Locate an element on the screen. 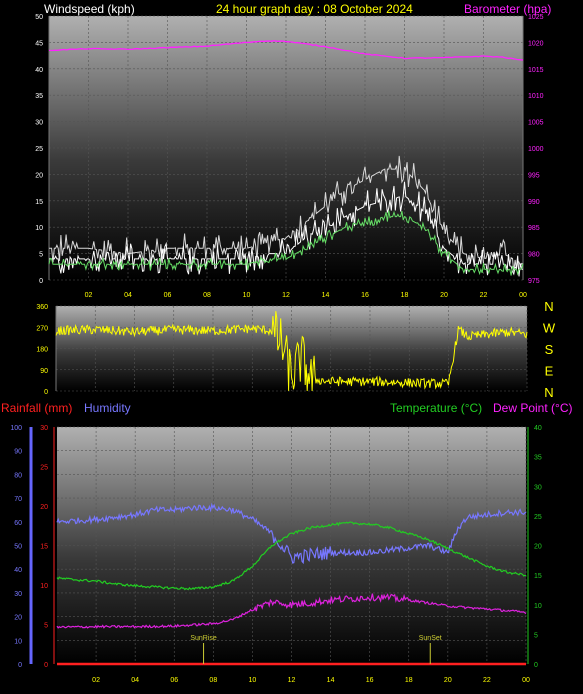 The image size is (583, 694). humidity-tick-label: 50 is located at coordinates (18, 547).